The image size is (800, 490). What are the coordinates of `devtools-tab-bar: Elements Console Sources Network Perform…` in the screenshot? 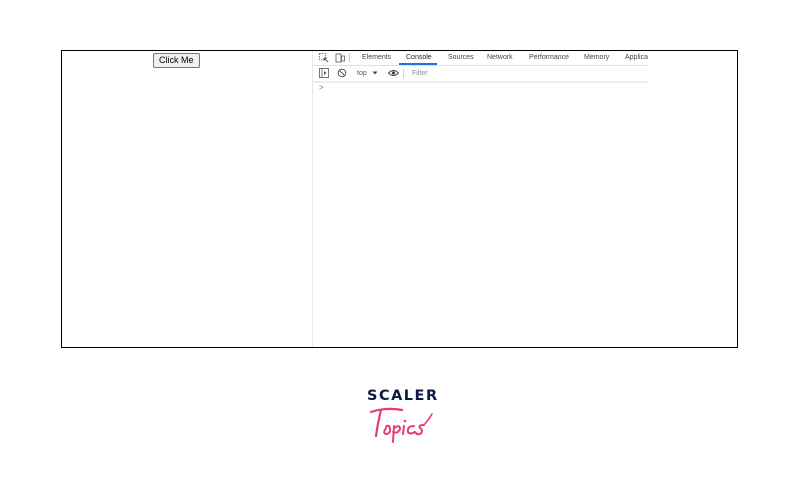 It's located at (480, 58).